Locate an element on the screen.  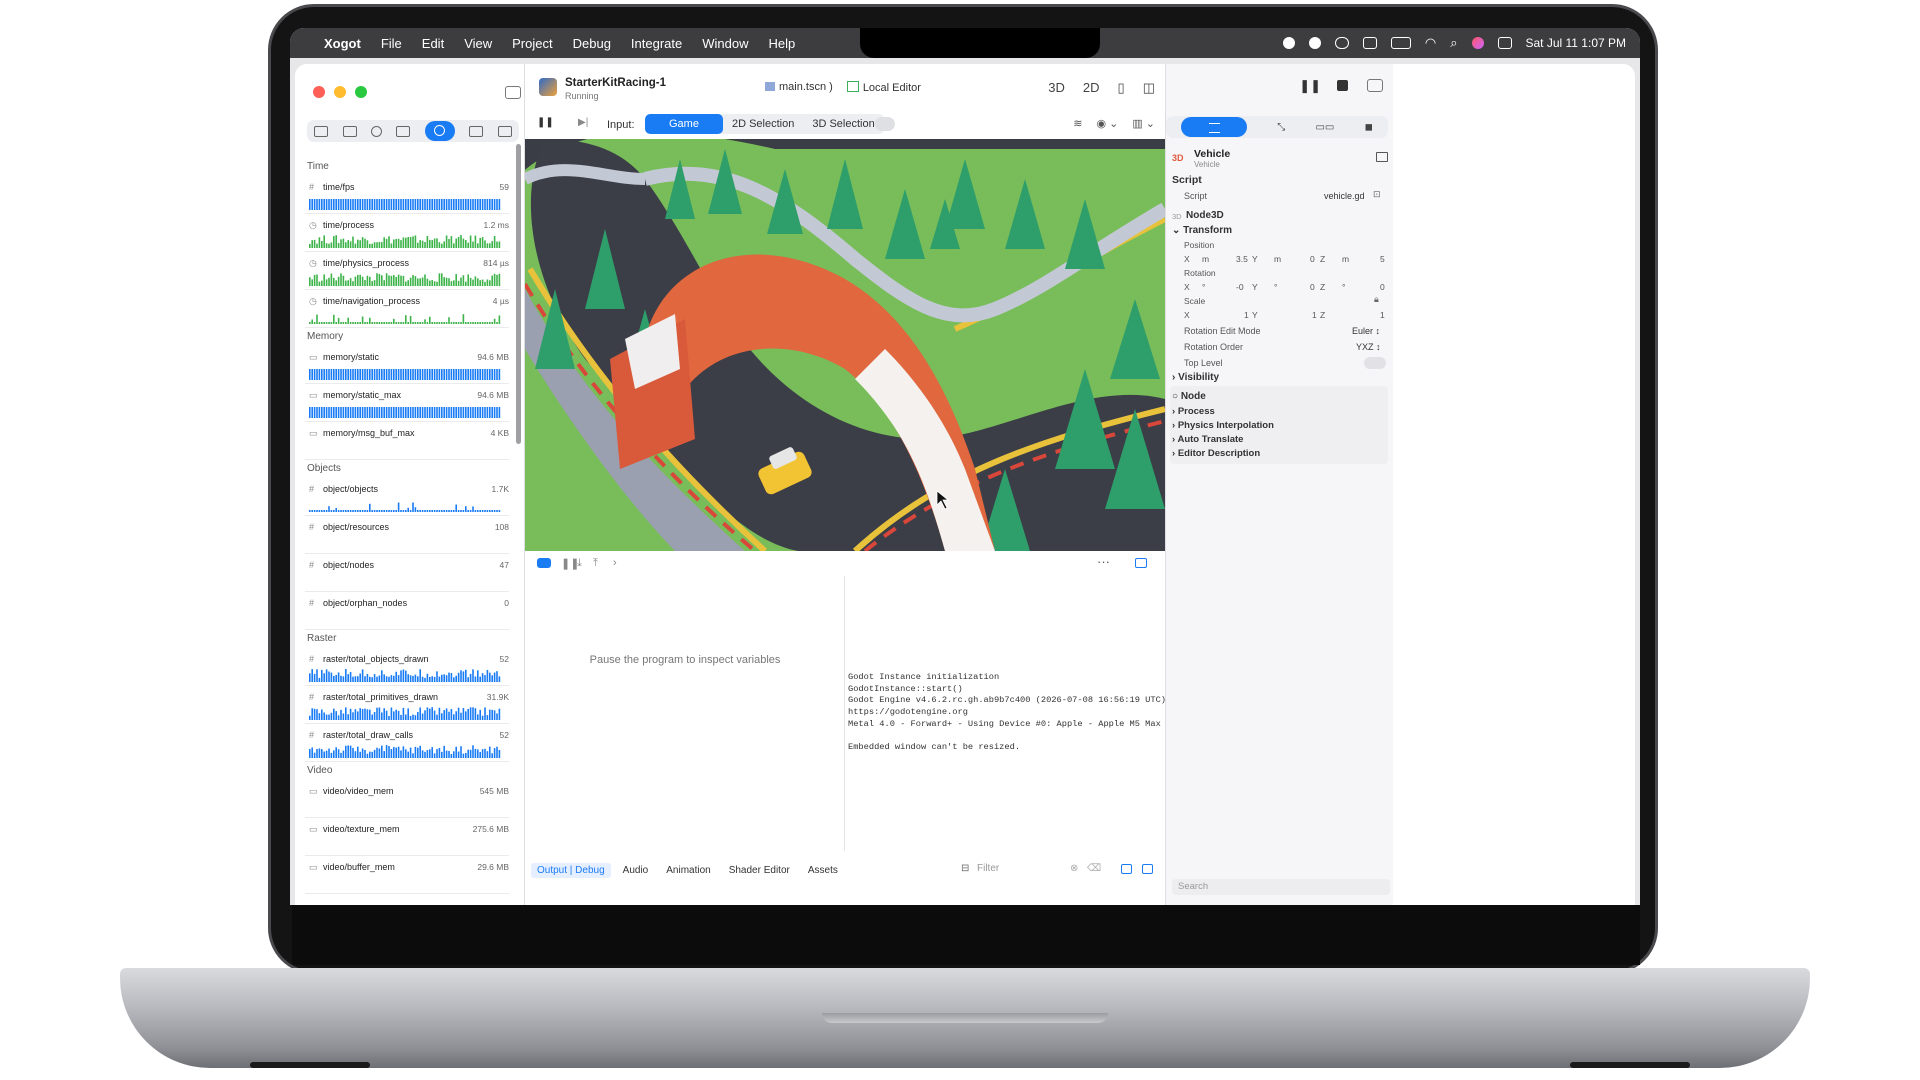
panel-layout-icon is located at coordinates (1141, 563).